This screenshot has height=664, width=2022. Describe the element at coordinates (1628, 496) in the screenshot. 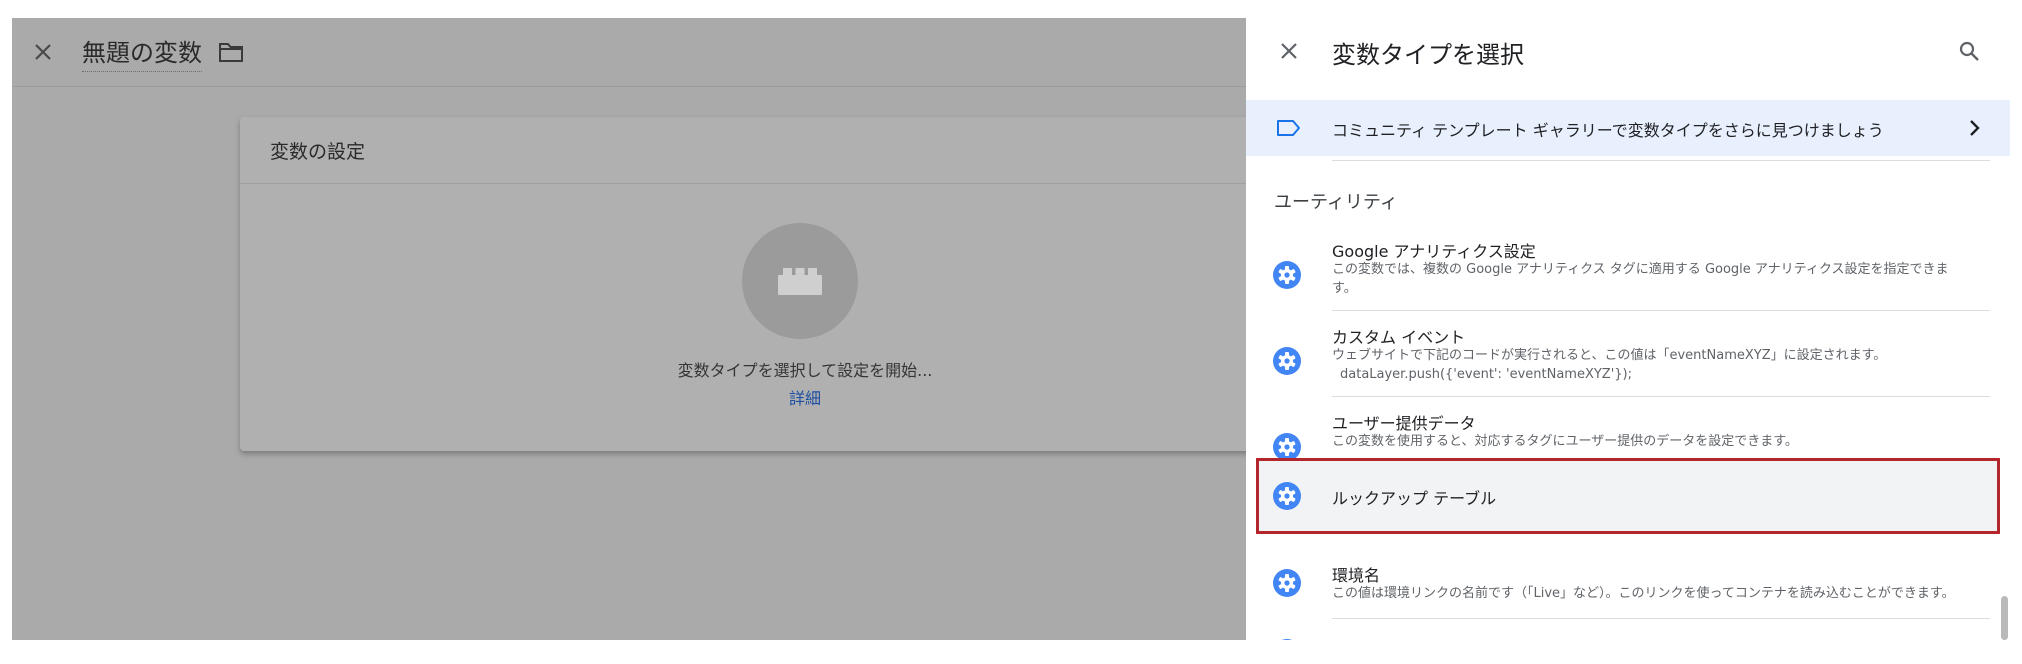

I see `variable-type-lookup-table: ルックアップ テーブル` at that location.